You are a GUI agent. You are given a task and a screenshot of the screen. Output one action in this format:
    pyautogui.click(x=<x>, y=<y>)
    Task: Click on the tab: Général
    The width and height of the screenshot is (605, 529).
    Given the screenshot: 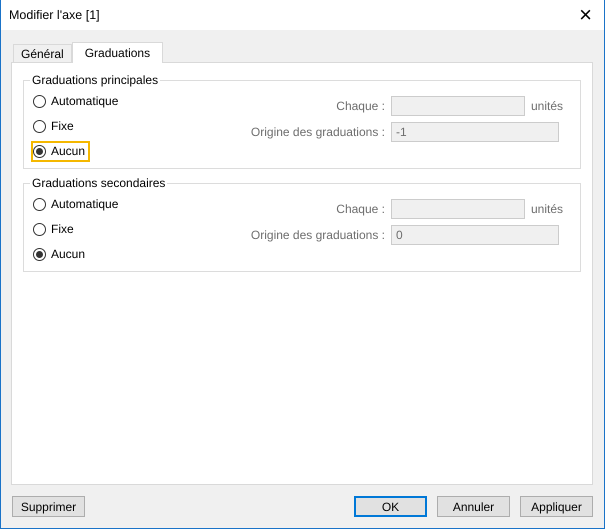 What is the action you would take?
    pyautogui.click(x=42, y=53)
    